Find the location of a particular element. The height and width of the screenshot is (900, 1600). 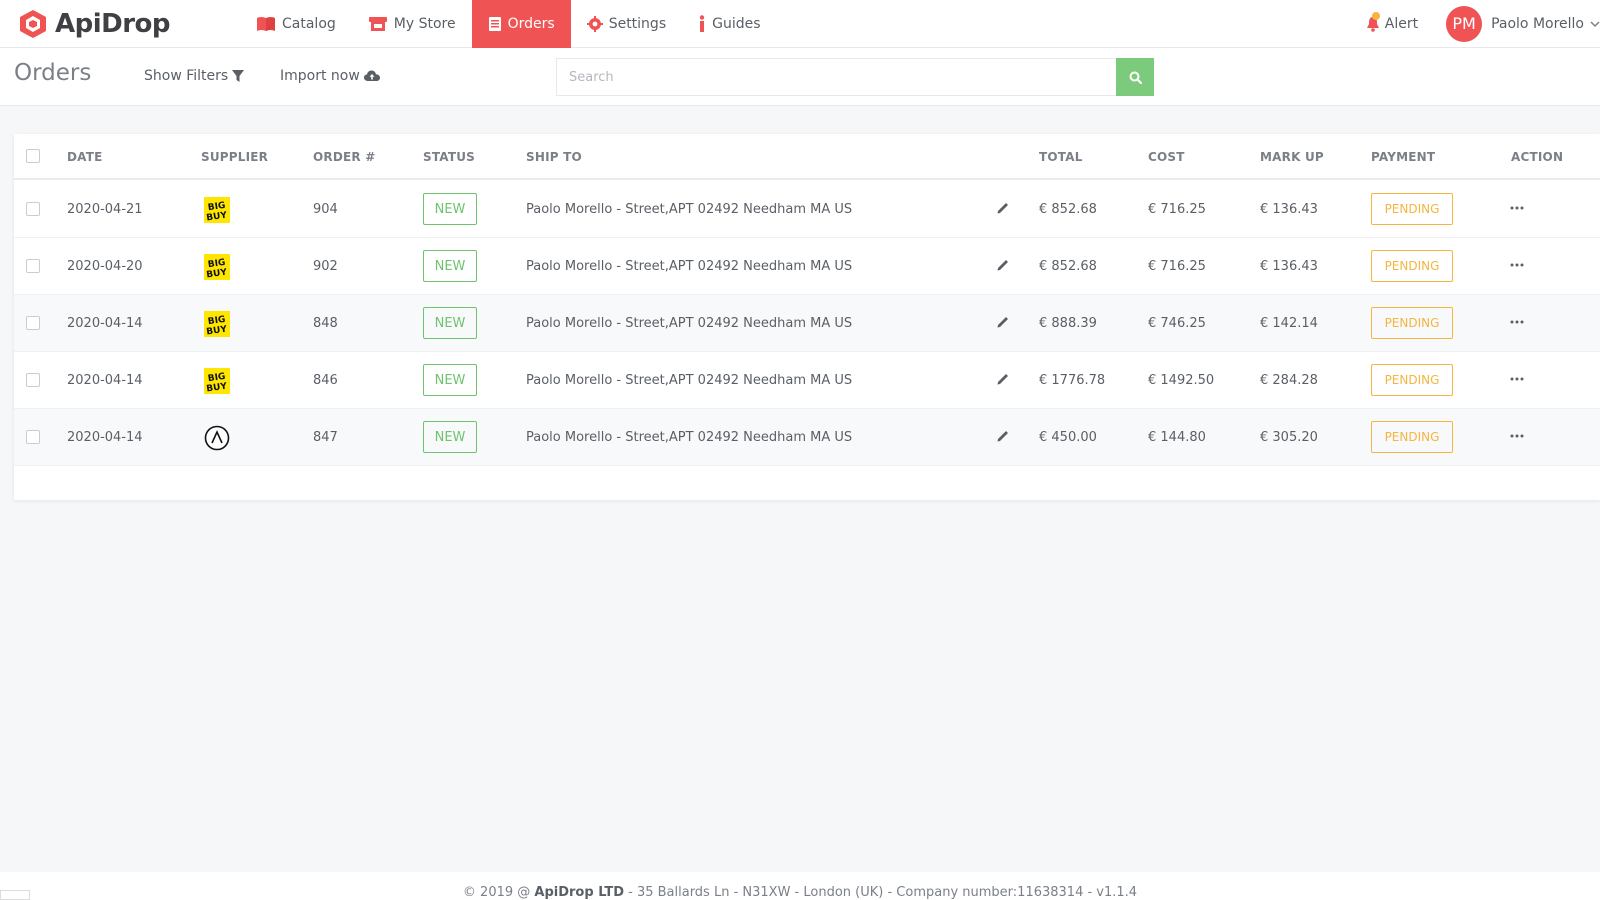

col-date: DATE is located at coordinates (85, 157).